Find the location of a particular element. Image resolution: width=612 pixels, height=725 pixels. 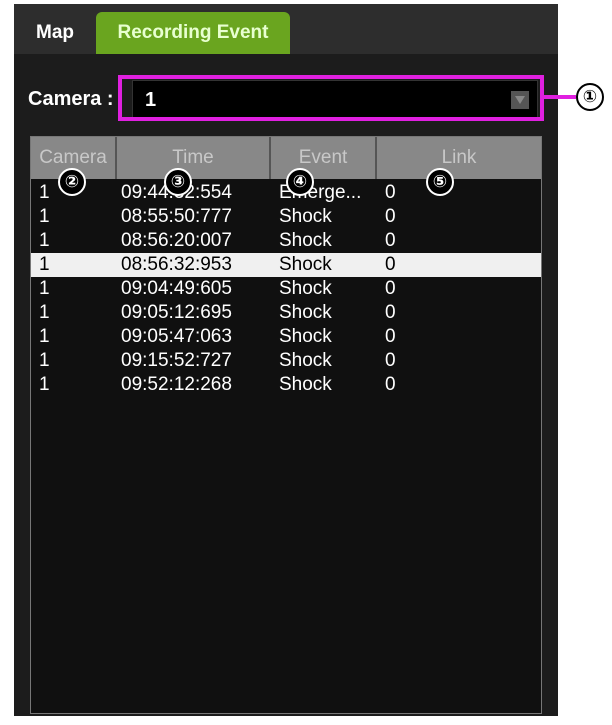

tab-bar: Map Recording Event is located at coordinates (286, 29).